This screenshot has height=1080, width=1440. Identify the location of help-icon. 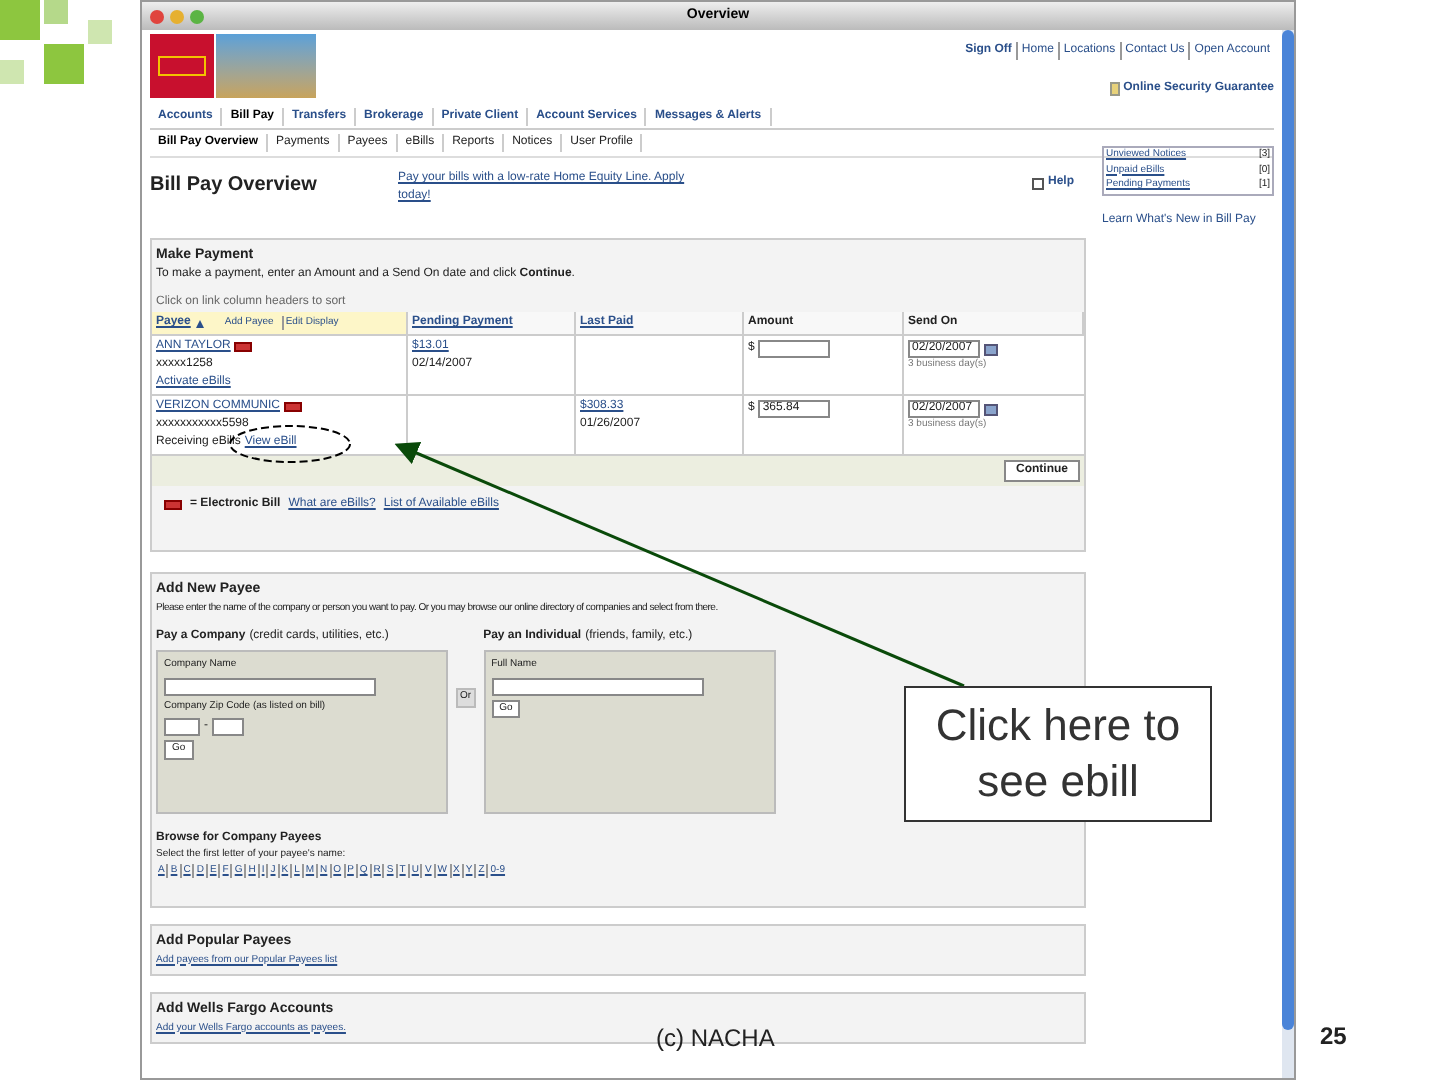
(1037, 183).